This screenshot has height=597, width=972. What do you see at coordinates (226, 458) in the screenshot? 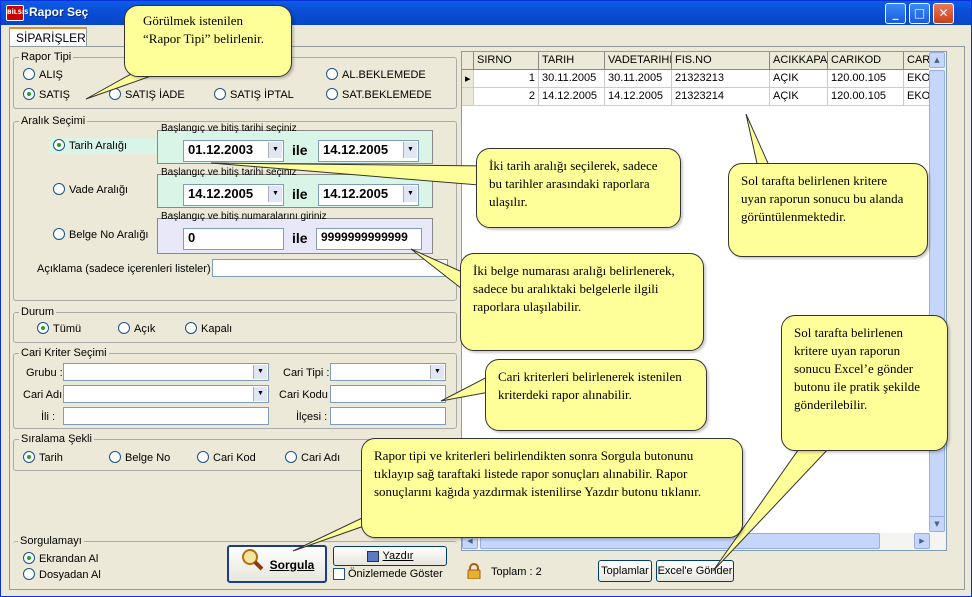
I see `radio-sira-cari-kod: Cari Kod` at bounding box center [226, 458].